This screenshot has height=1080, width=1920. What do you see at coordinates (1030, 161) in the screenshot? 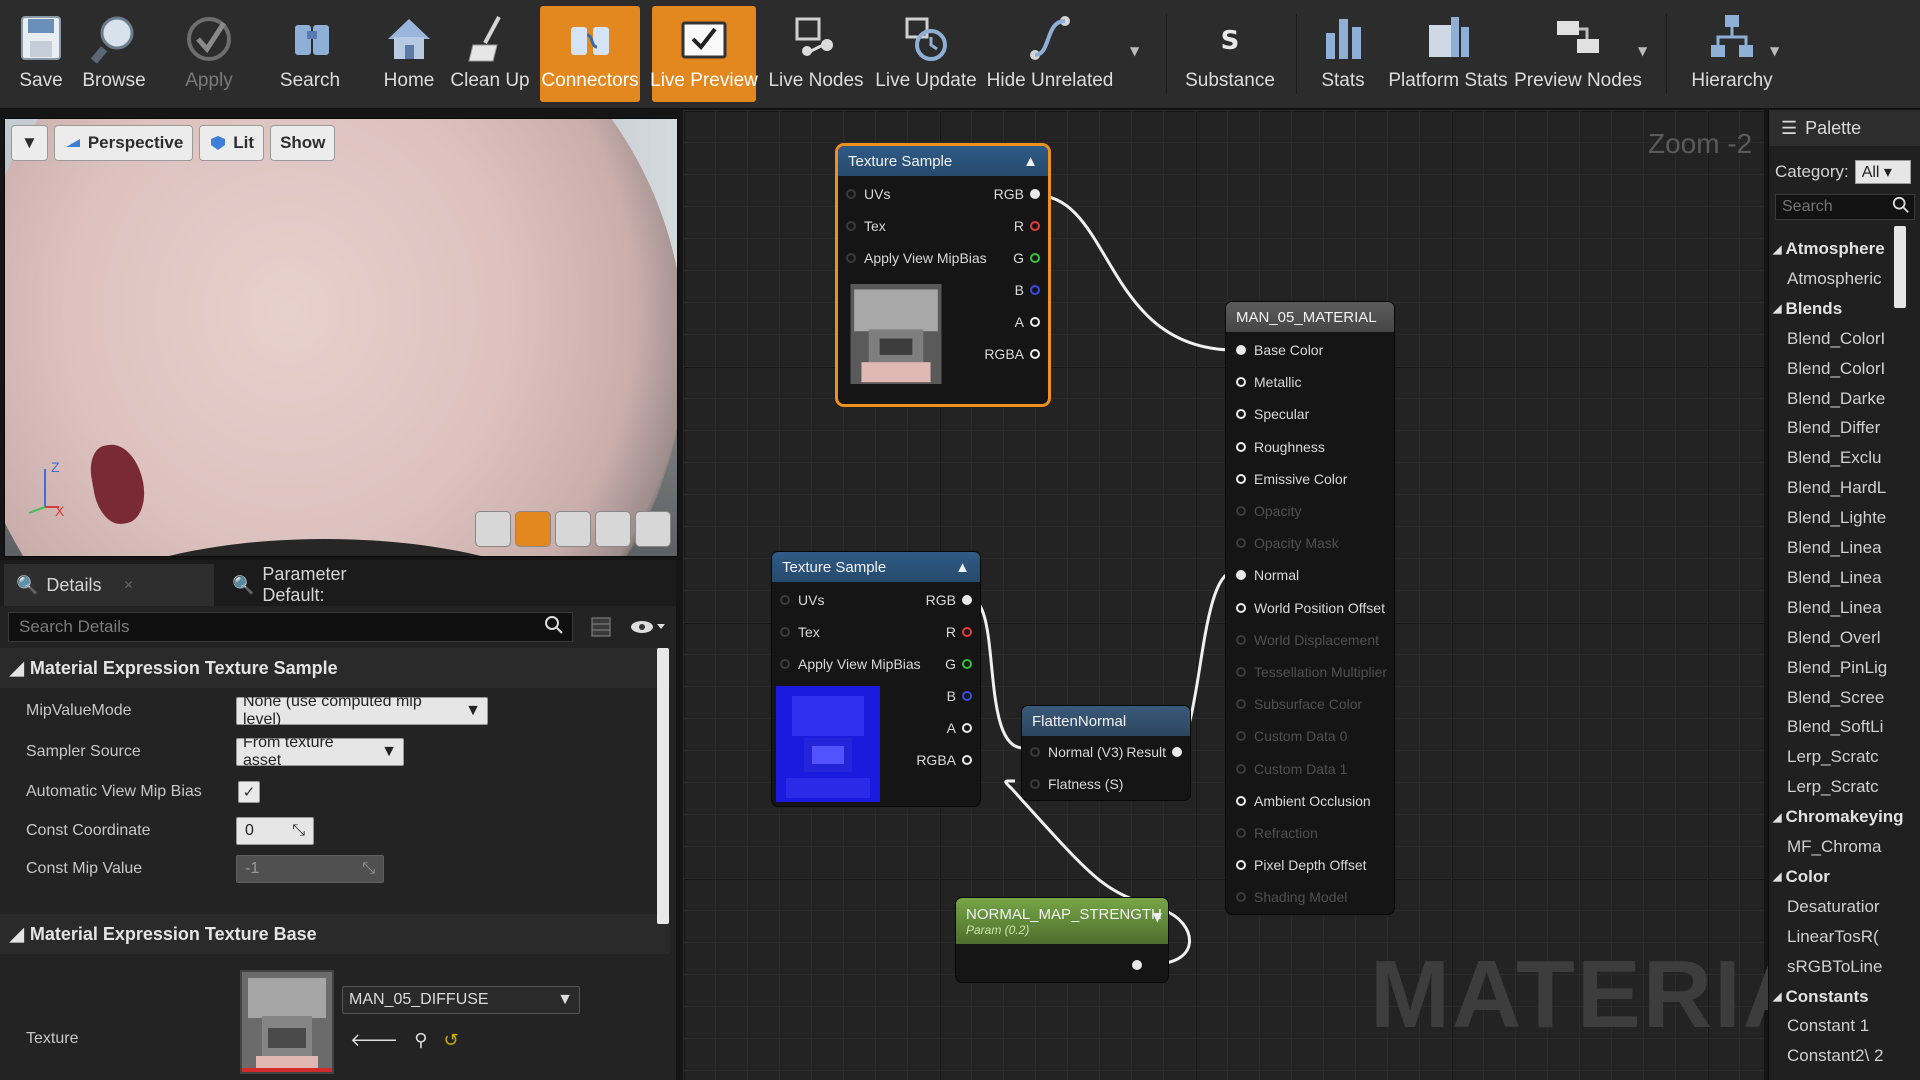
I see `collapse-arrow-icon: ▲` at bounding box center [1030, 161].